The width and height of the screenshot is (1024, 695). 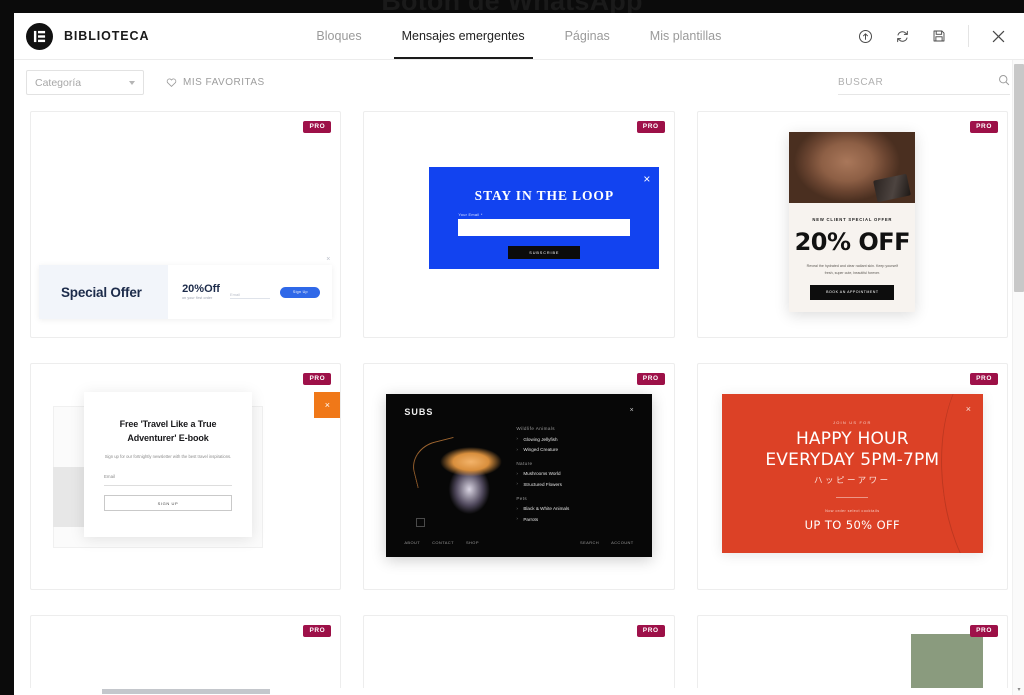 I want to click on menu-item: Black & White Animals, so click(x=542, y=509).